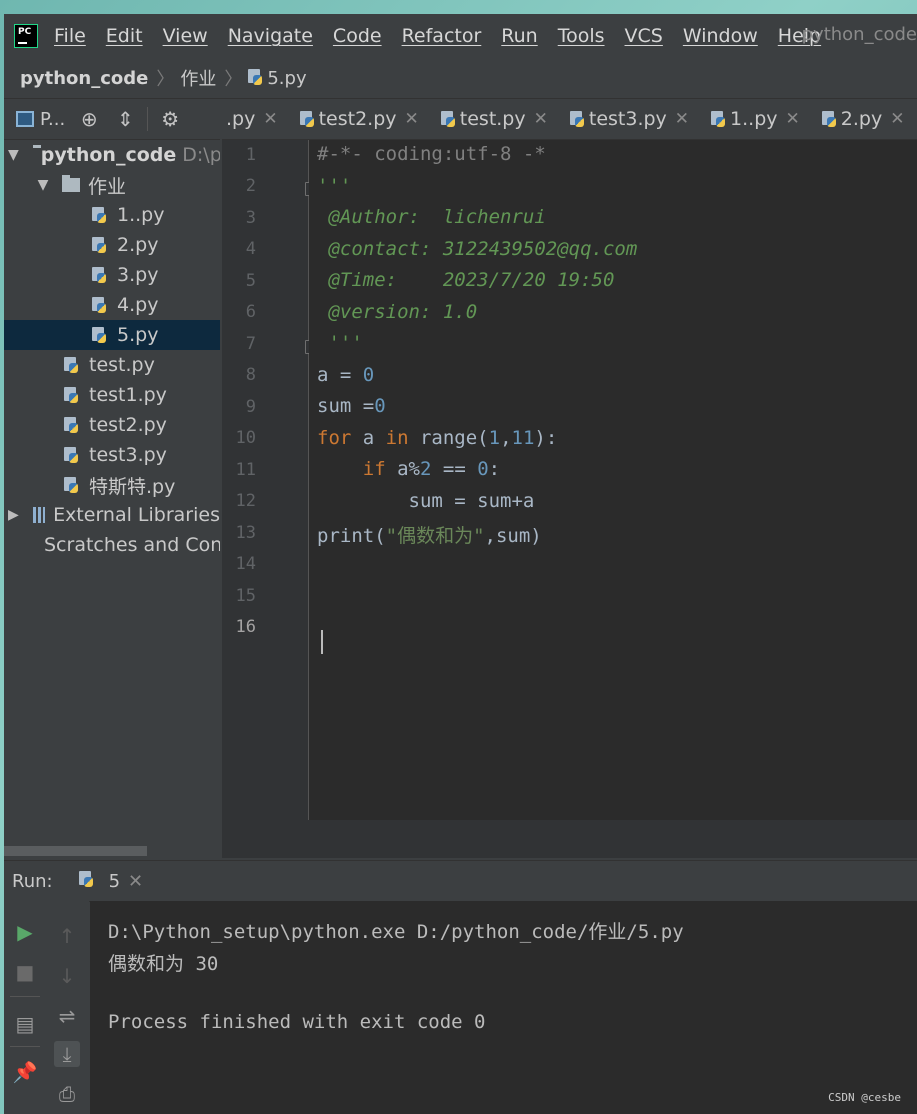 The width and height of the screenshot is (917, 1114). Describe the element at coordinates (163, 964) in the screenshot. I see `console-line: 偶数和为 30` at that location.